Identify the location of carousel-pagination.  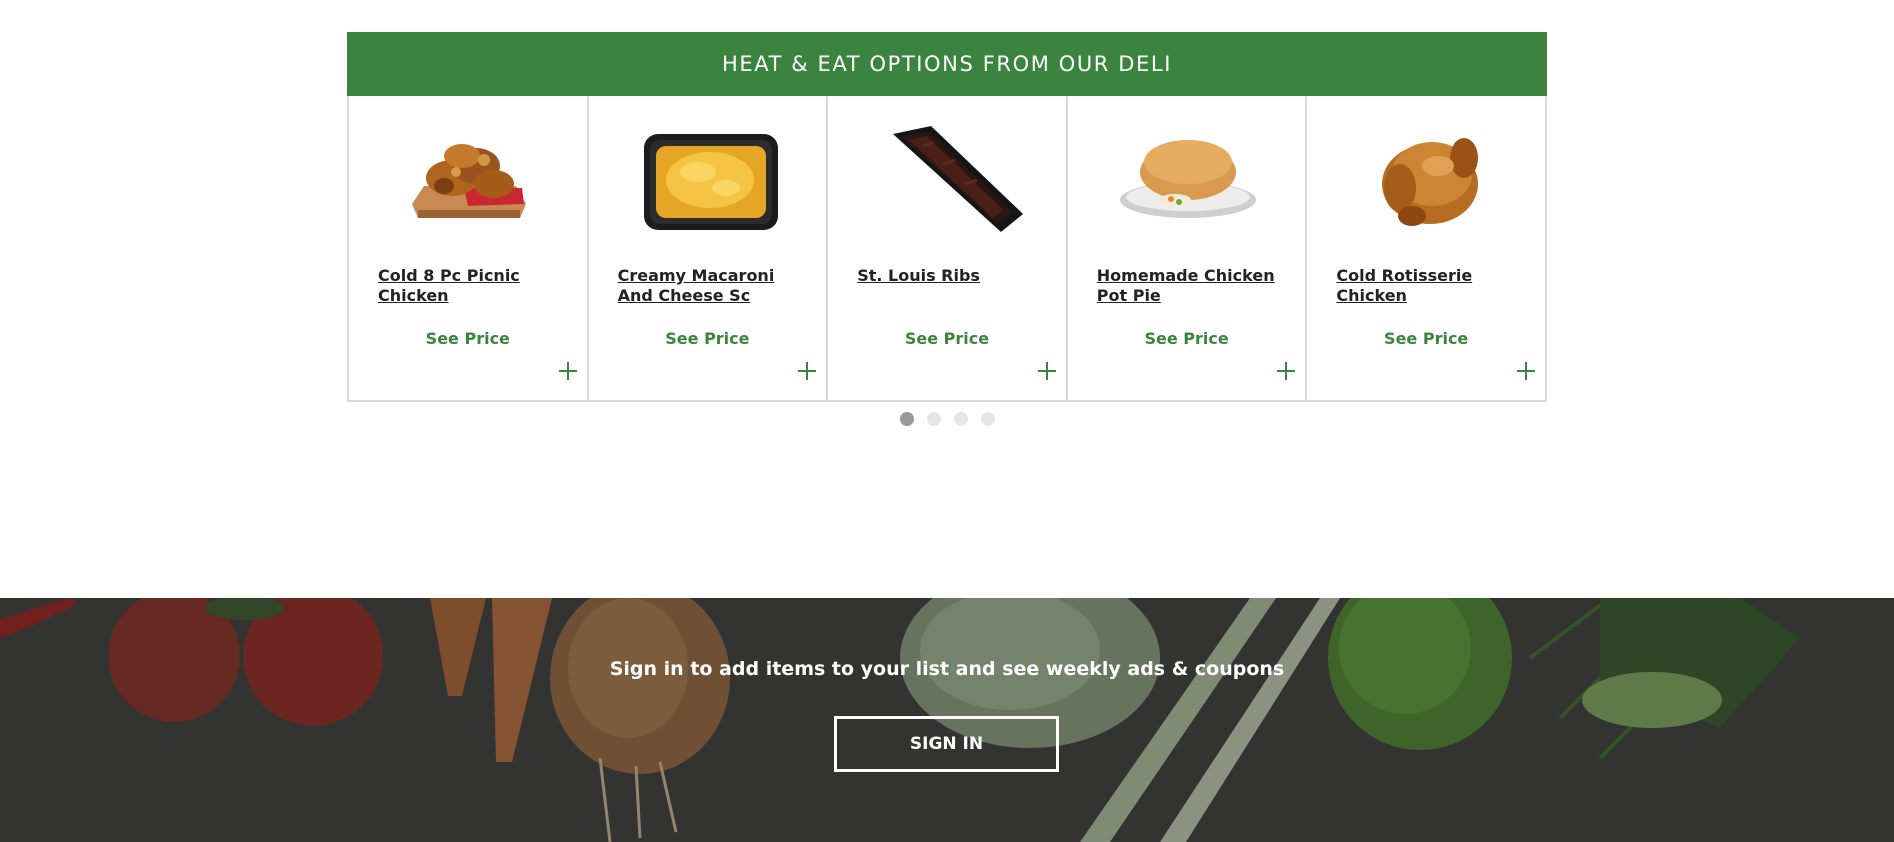
(947, 419).